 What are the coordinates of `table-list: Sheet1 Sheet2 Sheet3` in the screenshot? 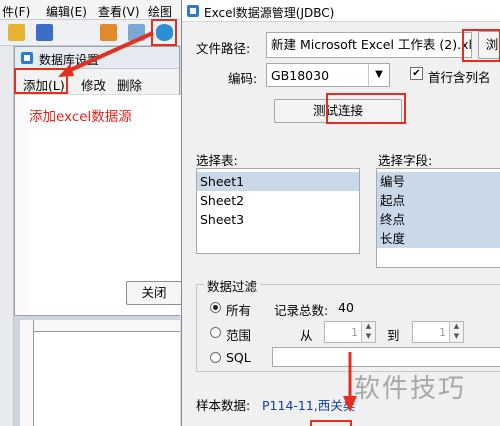 It's located at (278, 211).